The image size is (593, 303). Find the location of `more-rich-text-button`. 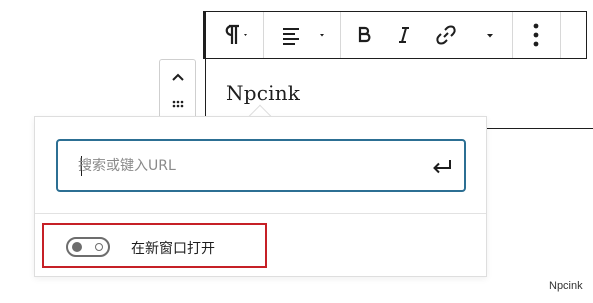

more-rich-text-button is located at coordinates (490, 35).